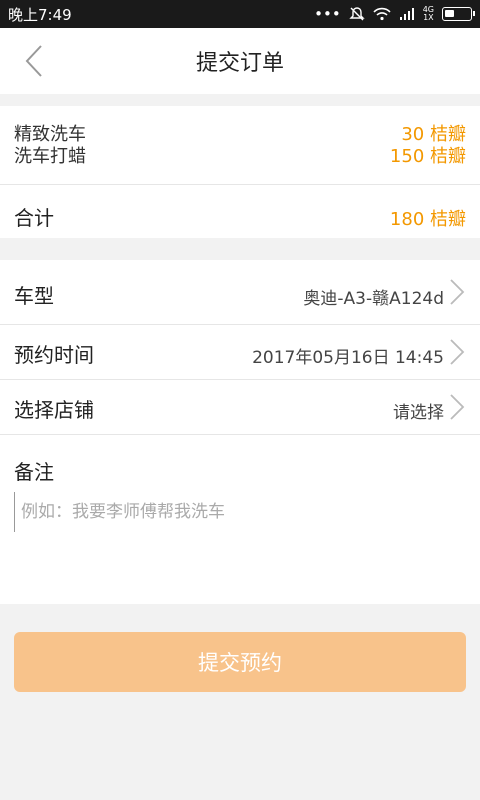 This screenshot has width=480, height=800. What do you see at coordinates (427, 219) in the screenshot?
I see `total-value: 180 桔瓣` at bounding box center [427, 219].